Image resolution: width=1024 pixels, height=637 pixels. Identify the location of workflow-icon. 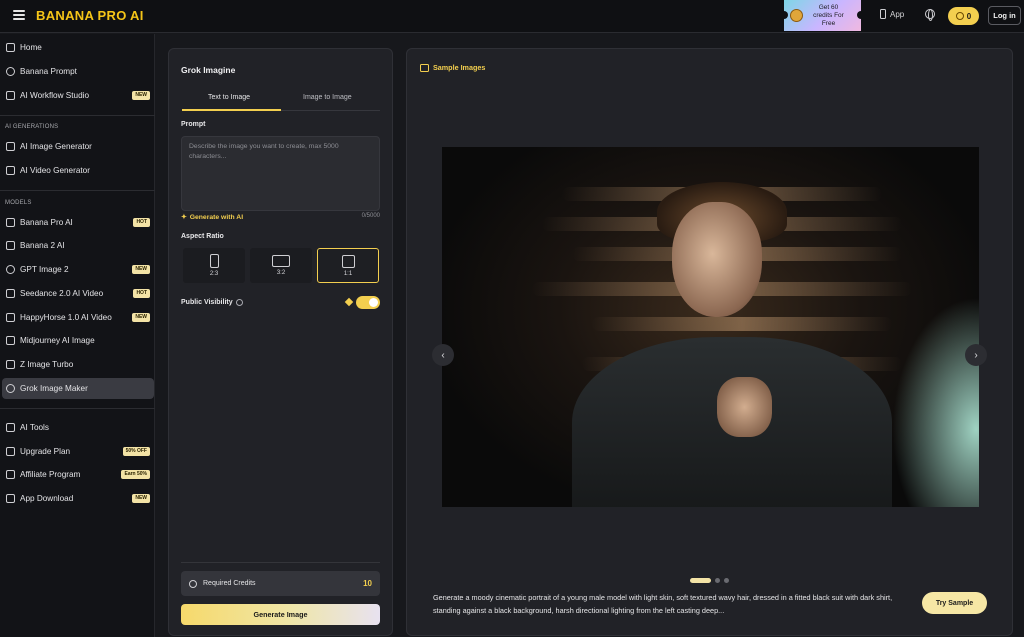
(10, 95).